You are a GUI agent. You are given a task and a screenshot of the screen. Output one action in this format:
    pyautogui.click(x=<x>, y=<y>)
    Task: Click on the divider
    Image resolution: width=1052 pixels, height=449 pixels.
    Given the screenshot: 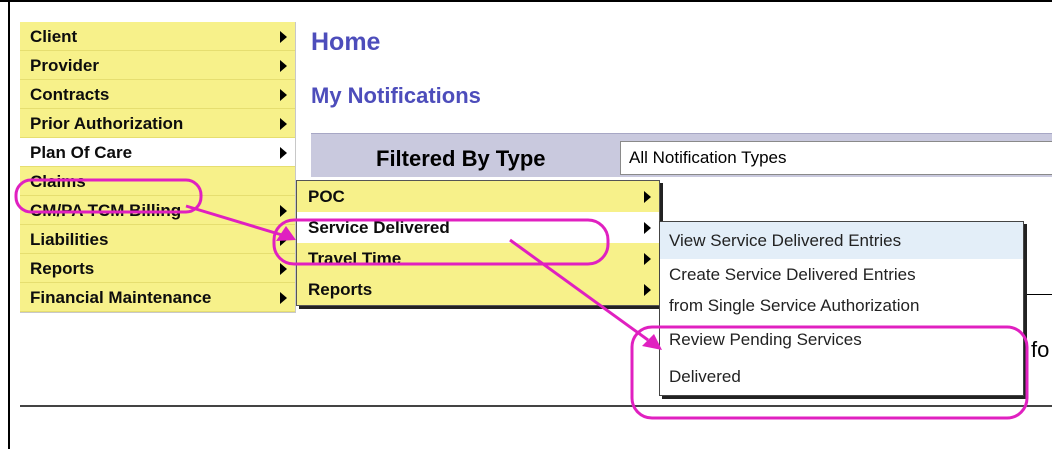 What is the action you would take?
    pyautogui.click(x=536, y=406)
    